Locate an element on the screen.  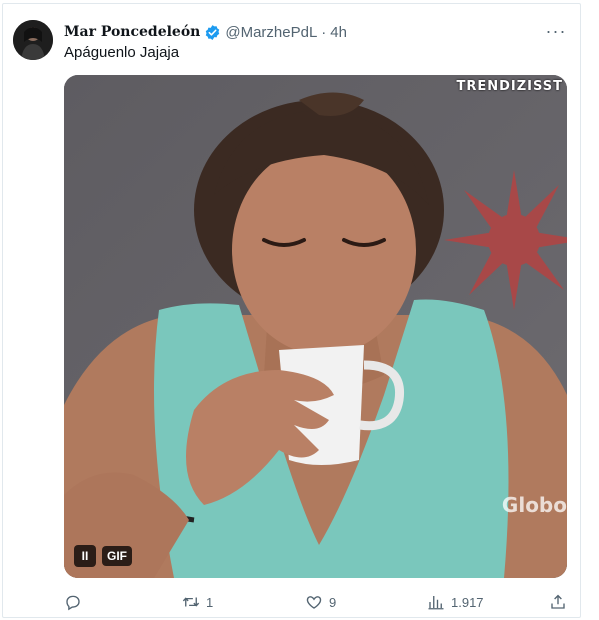
views-button: 1.917 is located at coordinates (455, 602).